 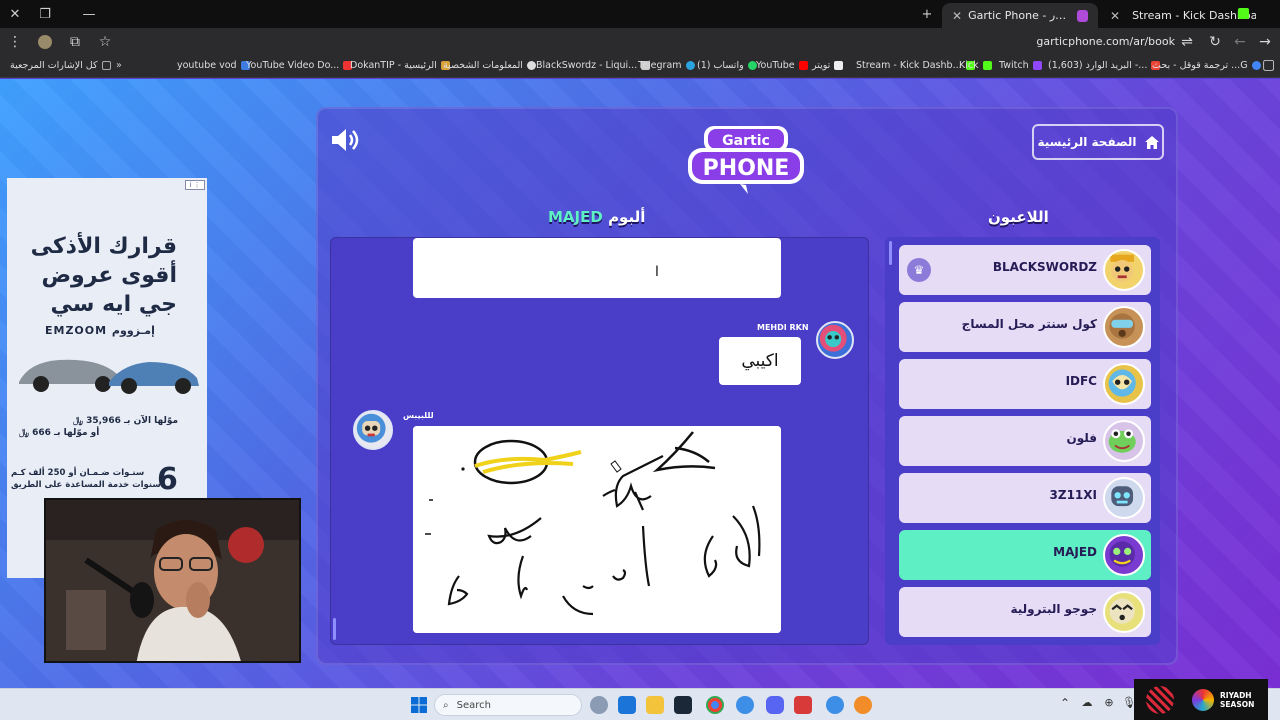 I want to click on player-name: كول سنتر محل المساج, so click(x=1029, y=324).